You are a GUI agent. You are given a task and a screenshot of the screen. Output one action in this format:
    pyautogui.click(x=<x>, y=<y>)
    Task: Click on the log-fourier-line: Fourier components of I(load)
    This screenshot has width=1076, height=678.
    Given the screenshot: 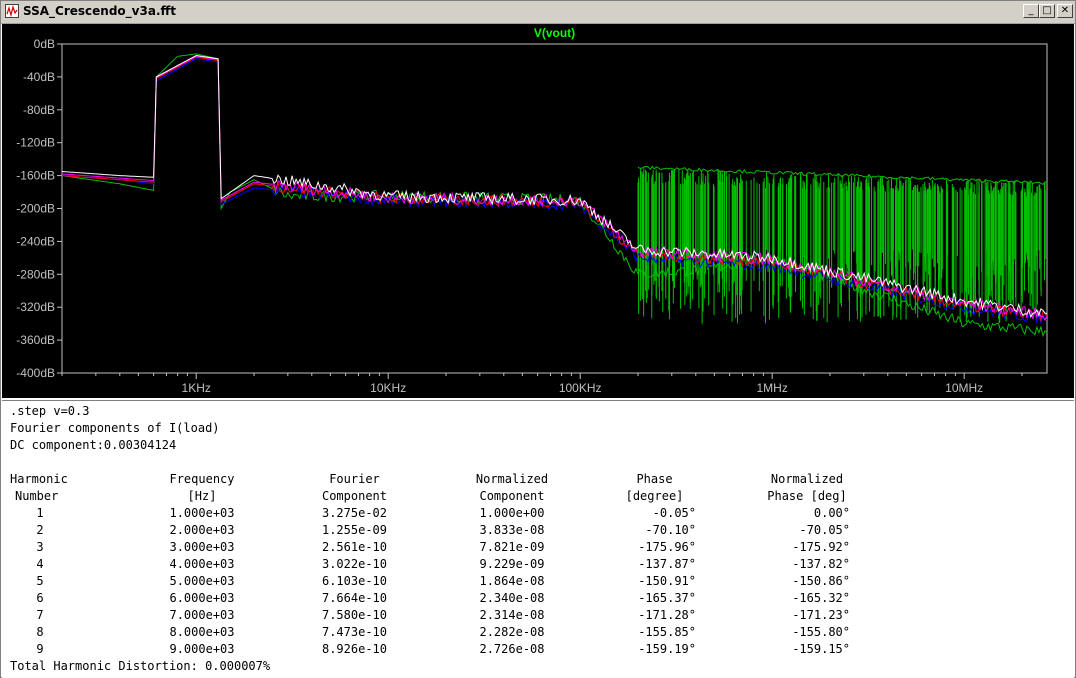 What is the action you would take?
    pyautogui.click(x=115, y=428)
    